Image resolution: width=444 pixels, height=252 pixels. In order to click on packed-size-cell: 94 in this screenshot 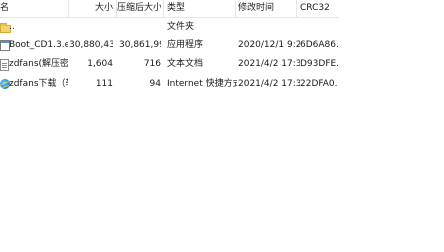, I will do `click(155, 84)`.